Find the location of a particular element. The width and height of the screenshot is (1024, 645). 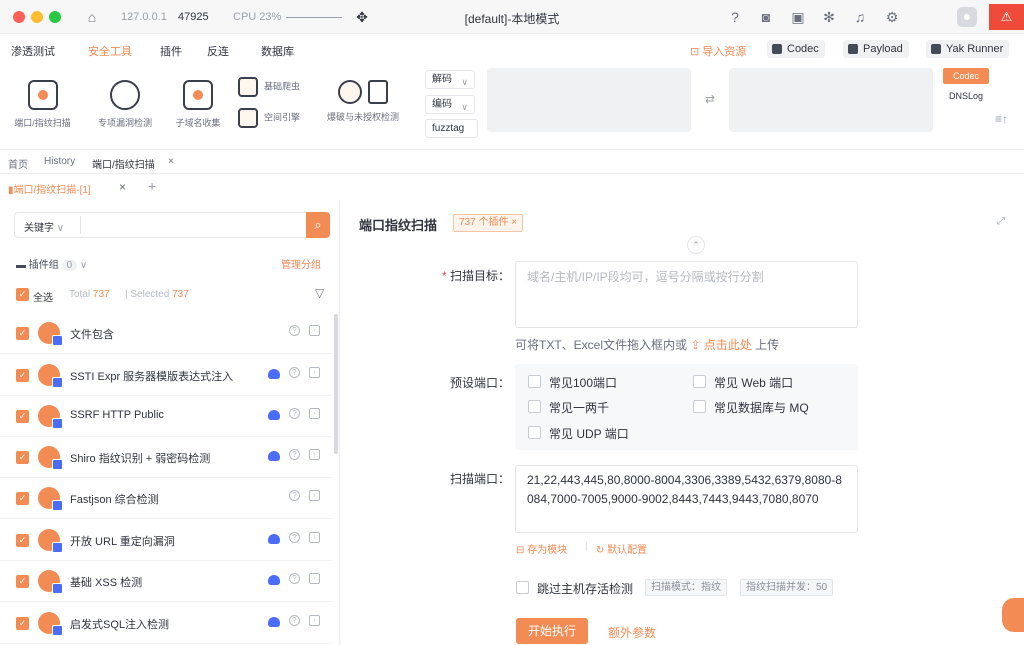

plugin-row: ✓ 启发式SQL注入检测 ? › is located at coordinates (166, 623).